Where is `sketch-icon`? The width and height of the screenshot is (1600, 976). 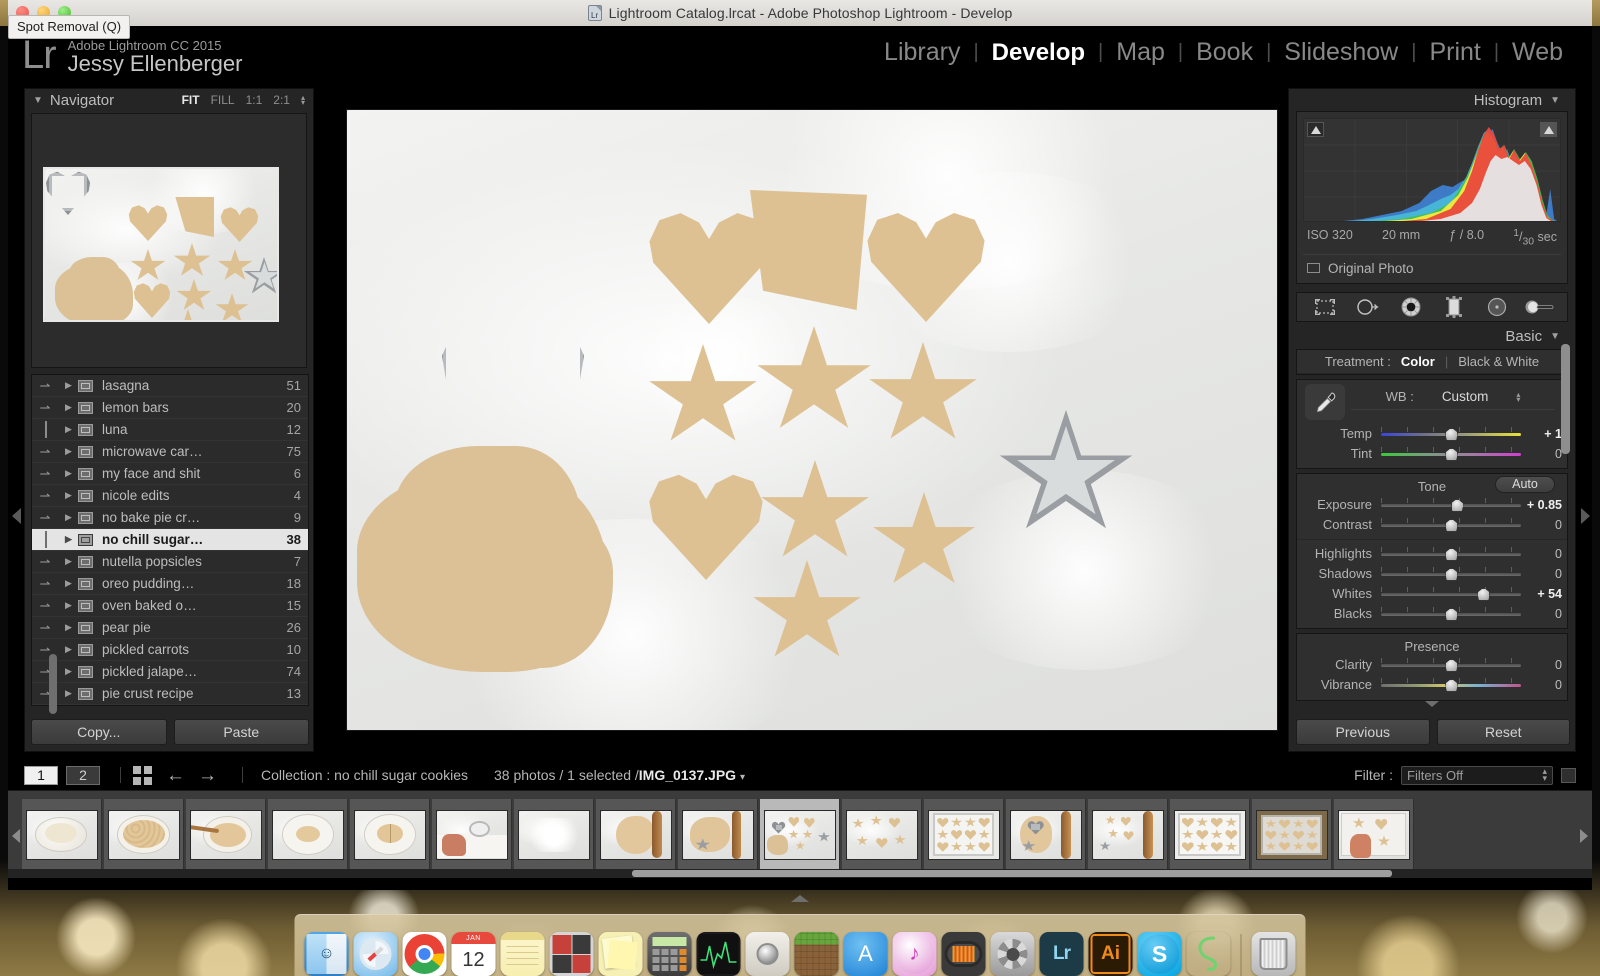 sketch-icon is located at coordinates (1209, 954).